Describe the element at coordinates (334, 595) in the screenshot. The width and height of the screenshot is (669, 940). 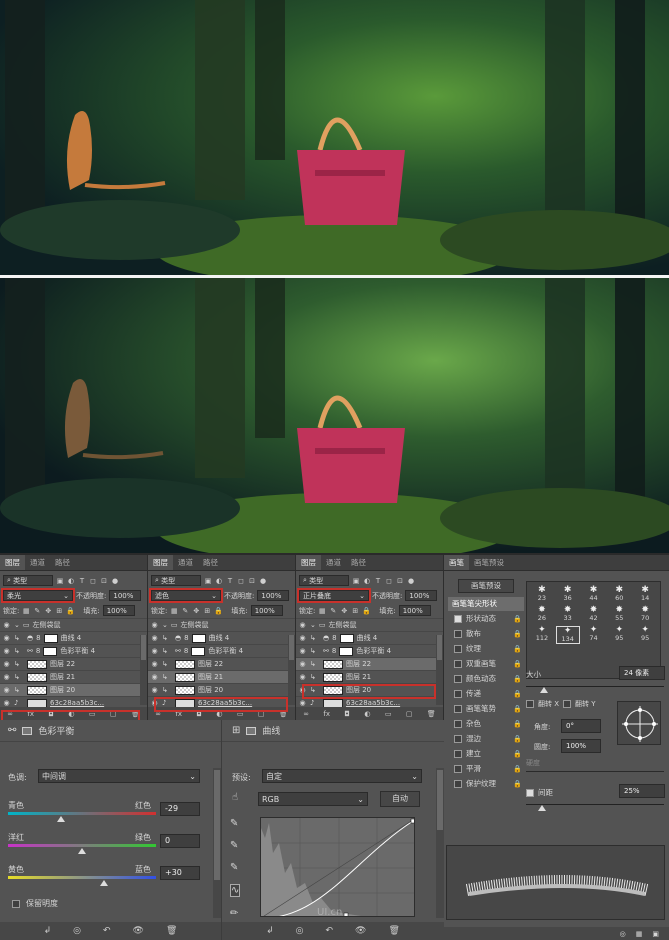
I see `blend-mode-dropdown: 正片叠底 ⌄` at that location.